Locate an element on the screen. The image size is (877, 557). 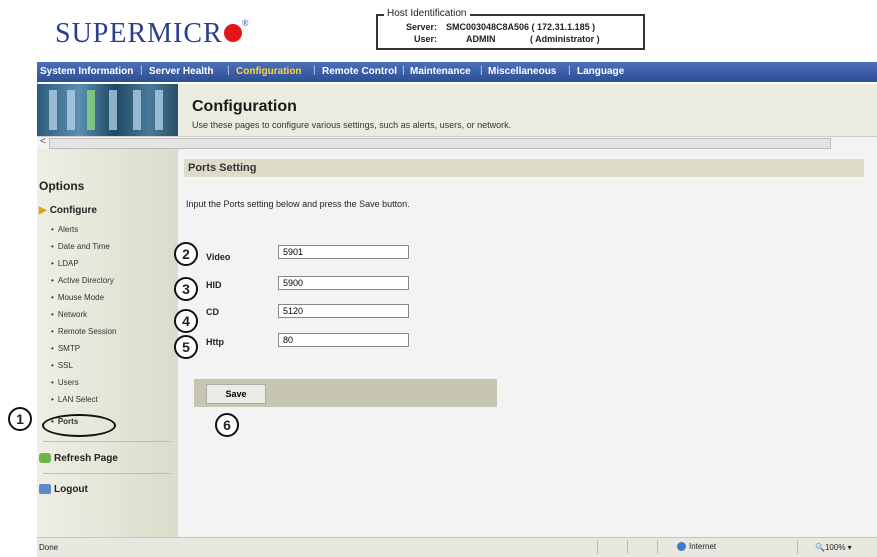
status-text: Done is located at coordinates (49, 547).